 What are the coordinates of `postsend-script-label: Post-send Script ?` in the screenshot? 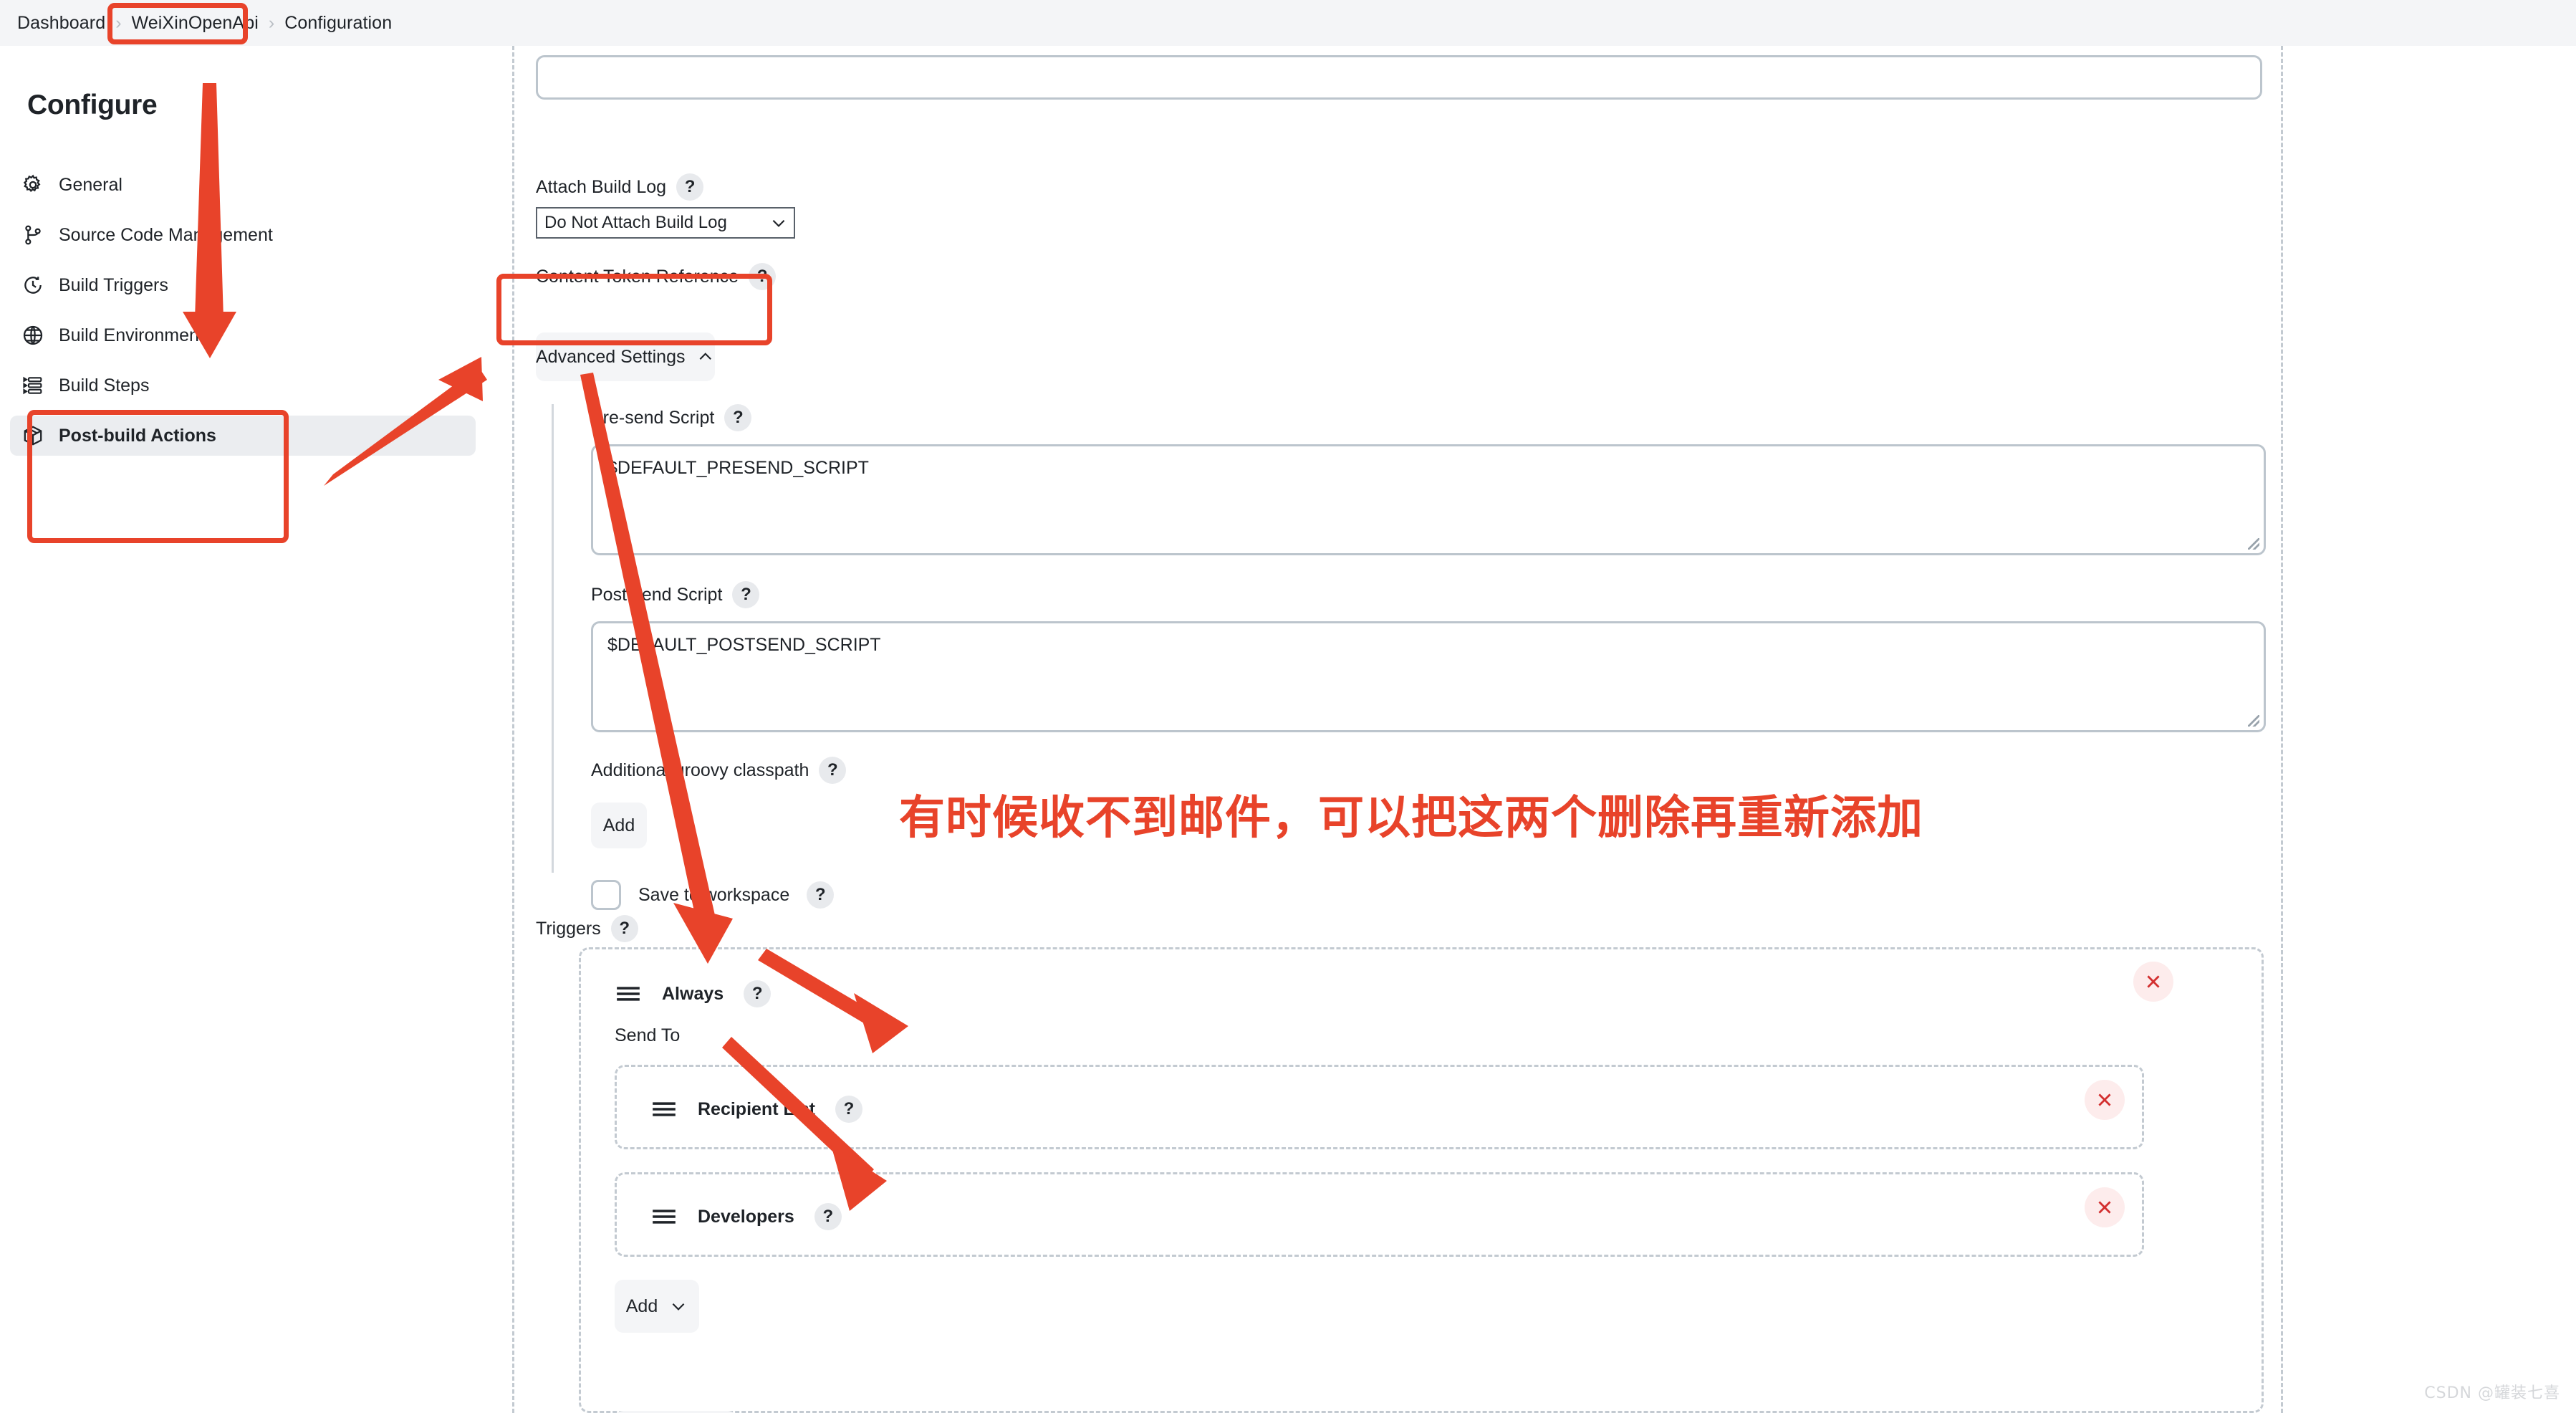 It's located at (1428, 594).